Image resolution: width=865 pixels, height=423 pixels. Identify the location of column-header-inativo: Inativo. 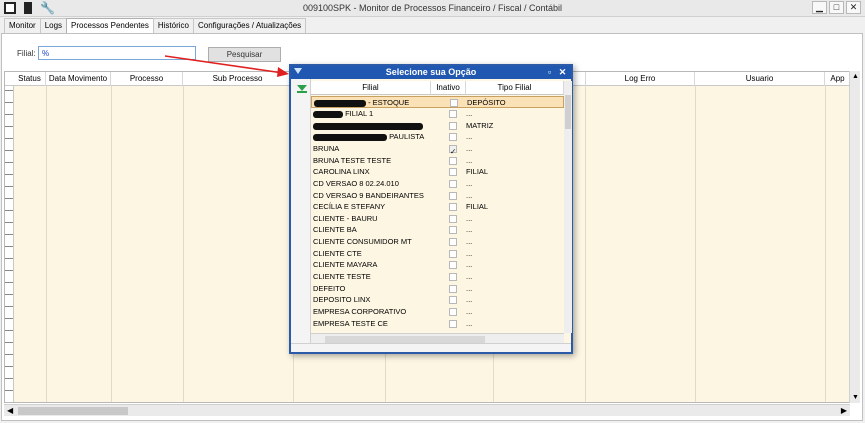
(448, 88).